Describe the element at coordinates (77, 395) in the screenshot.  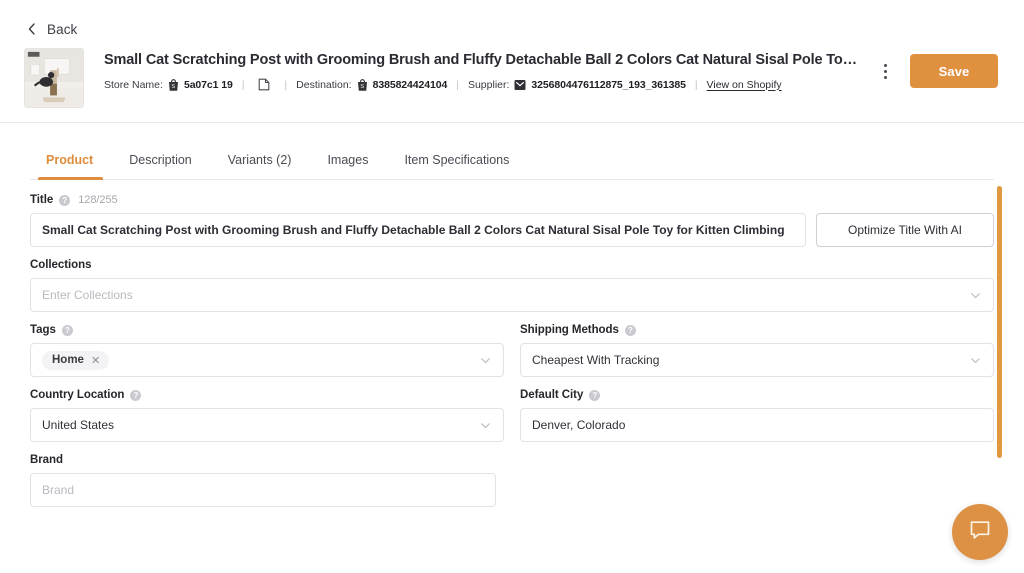
I see `country-location-label: Country Location` at that location.